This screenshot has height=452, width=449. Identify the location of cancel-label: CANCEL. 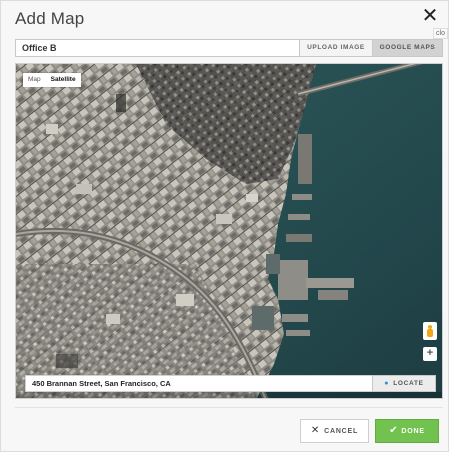
(341, 431).